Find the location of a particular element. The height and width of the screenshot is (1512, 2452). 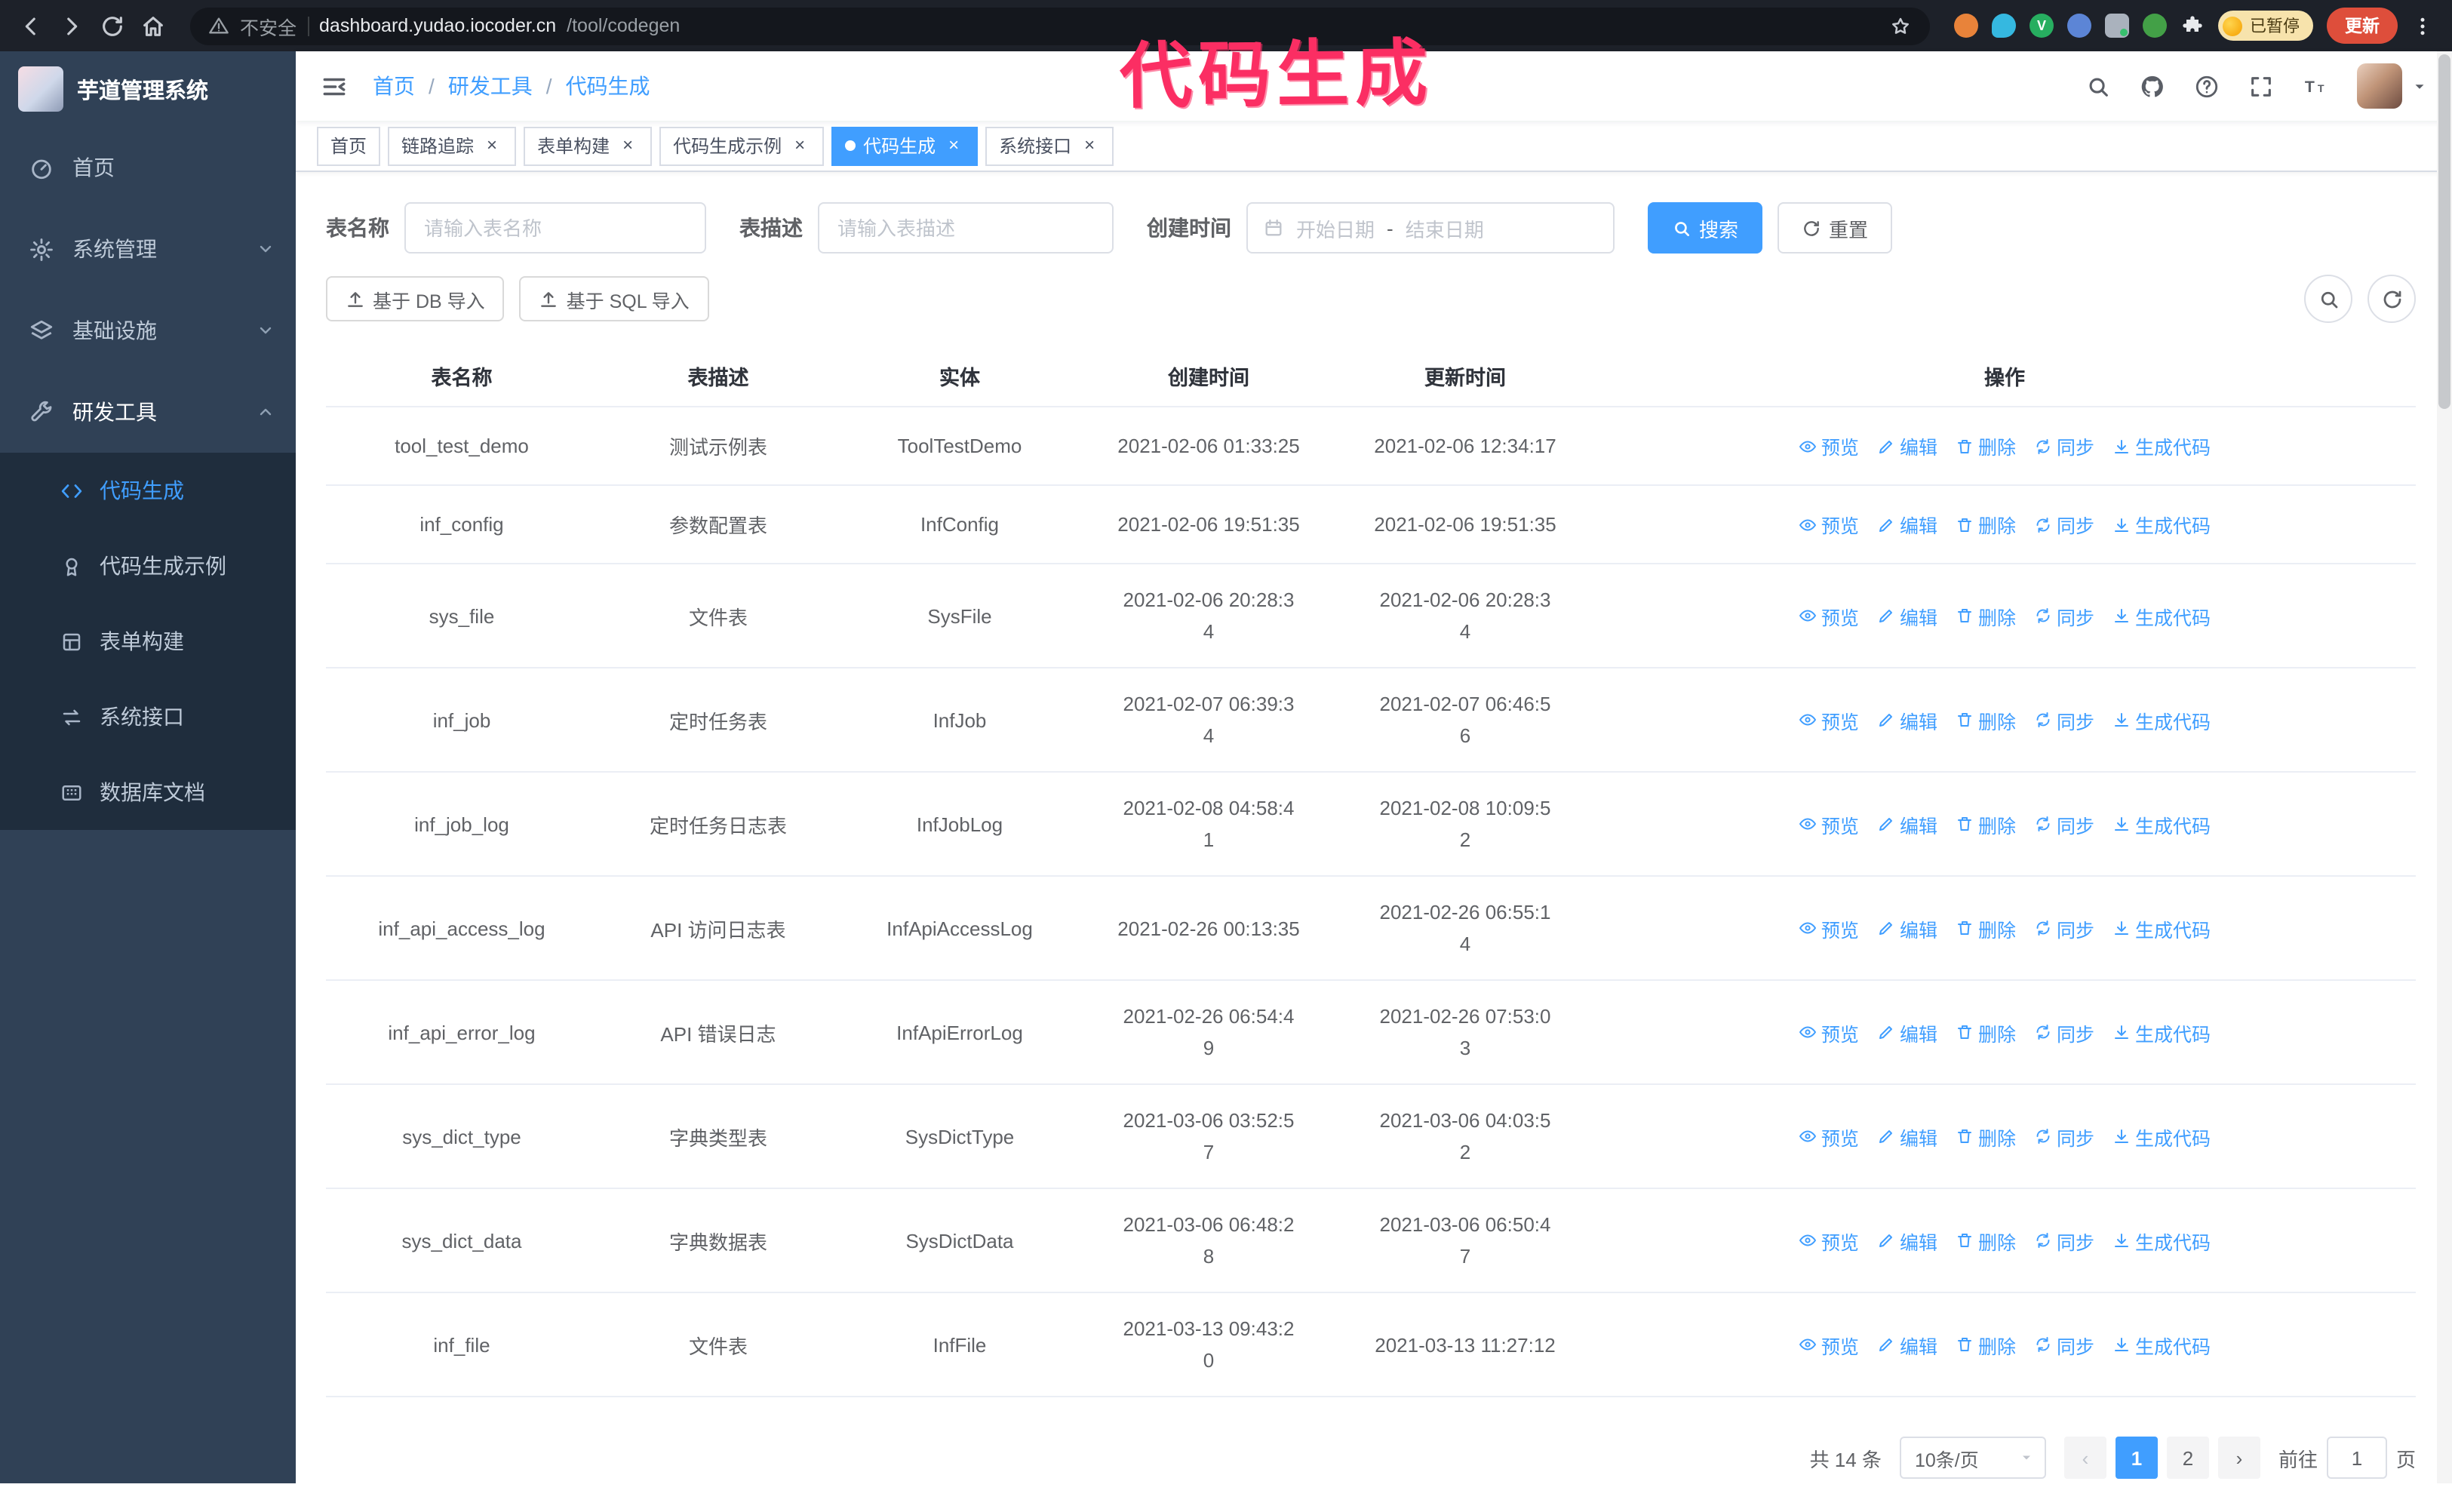

next-page-button: › is located at coordinates (2239, 1458).